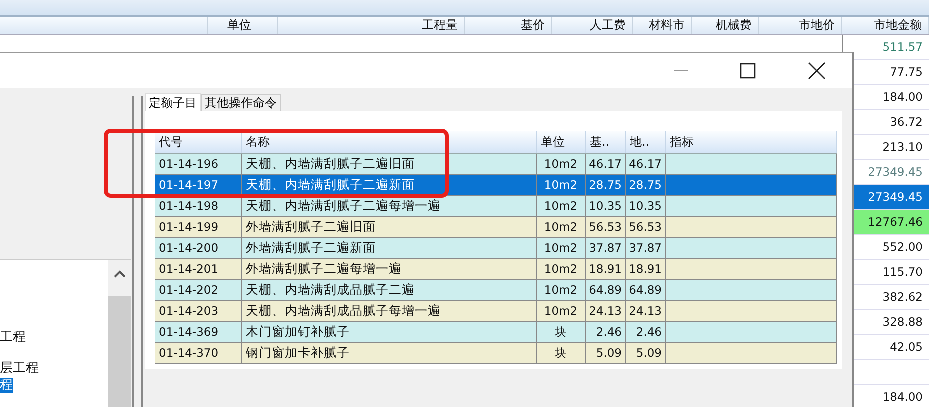  Describe the element at coordinates (389, 248) in the screenshot. I see `table-cell: 外墙满刮腻子二遍新面` at that location.